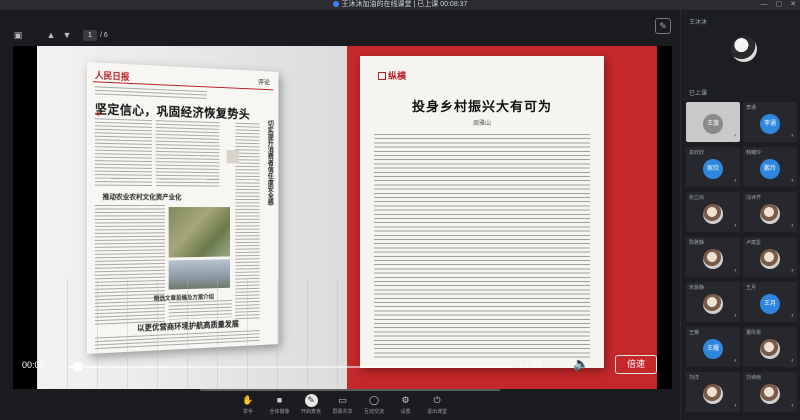 The height and width of the screenshot is (420, 800). What do you see at coordinates (77, 367) in the screenshot?
I see `seek-thumb` at bounding box center [77, 367].